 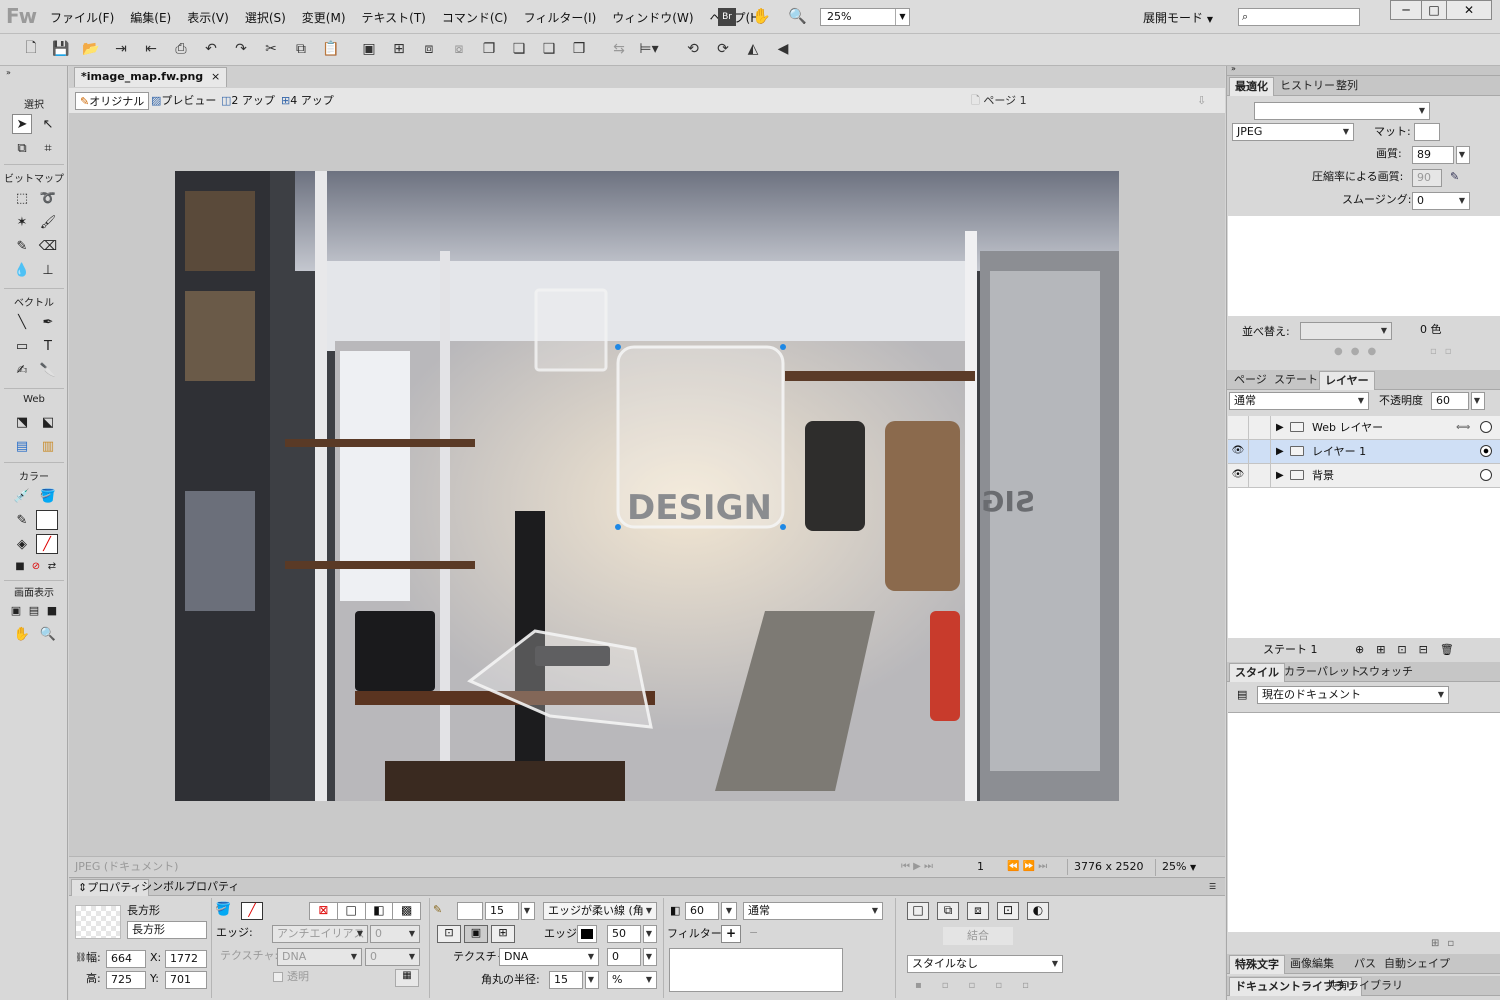 I want to click on pencil-tool-icon: ✎, so click(x=22, y=246).